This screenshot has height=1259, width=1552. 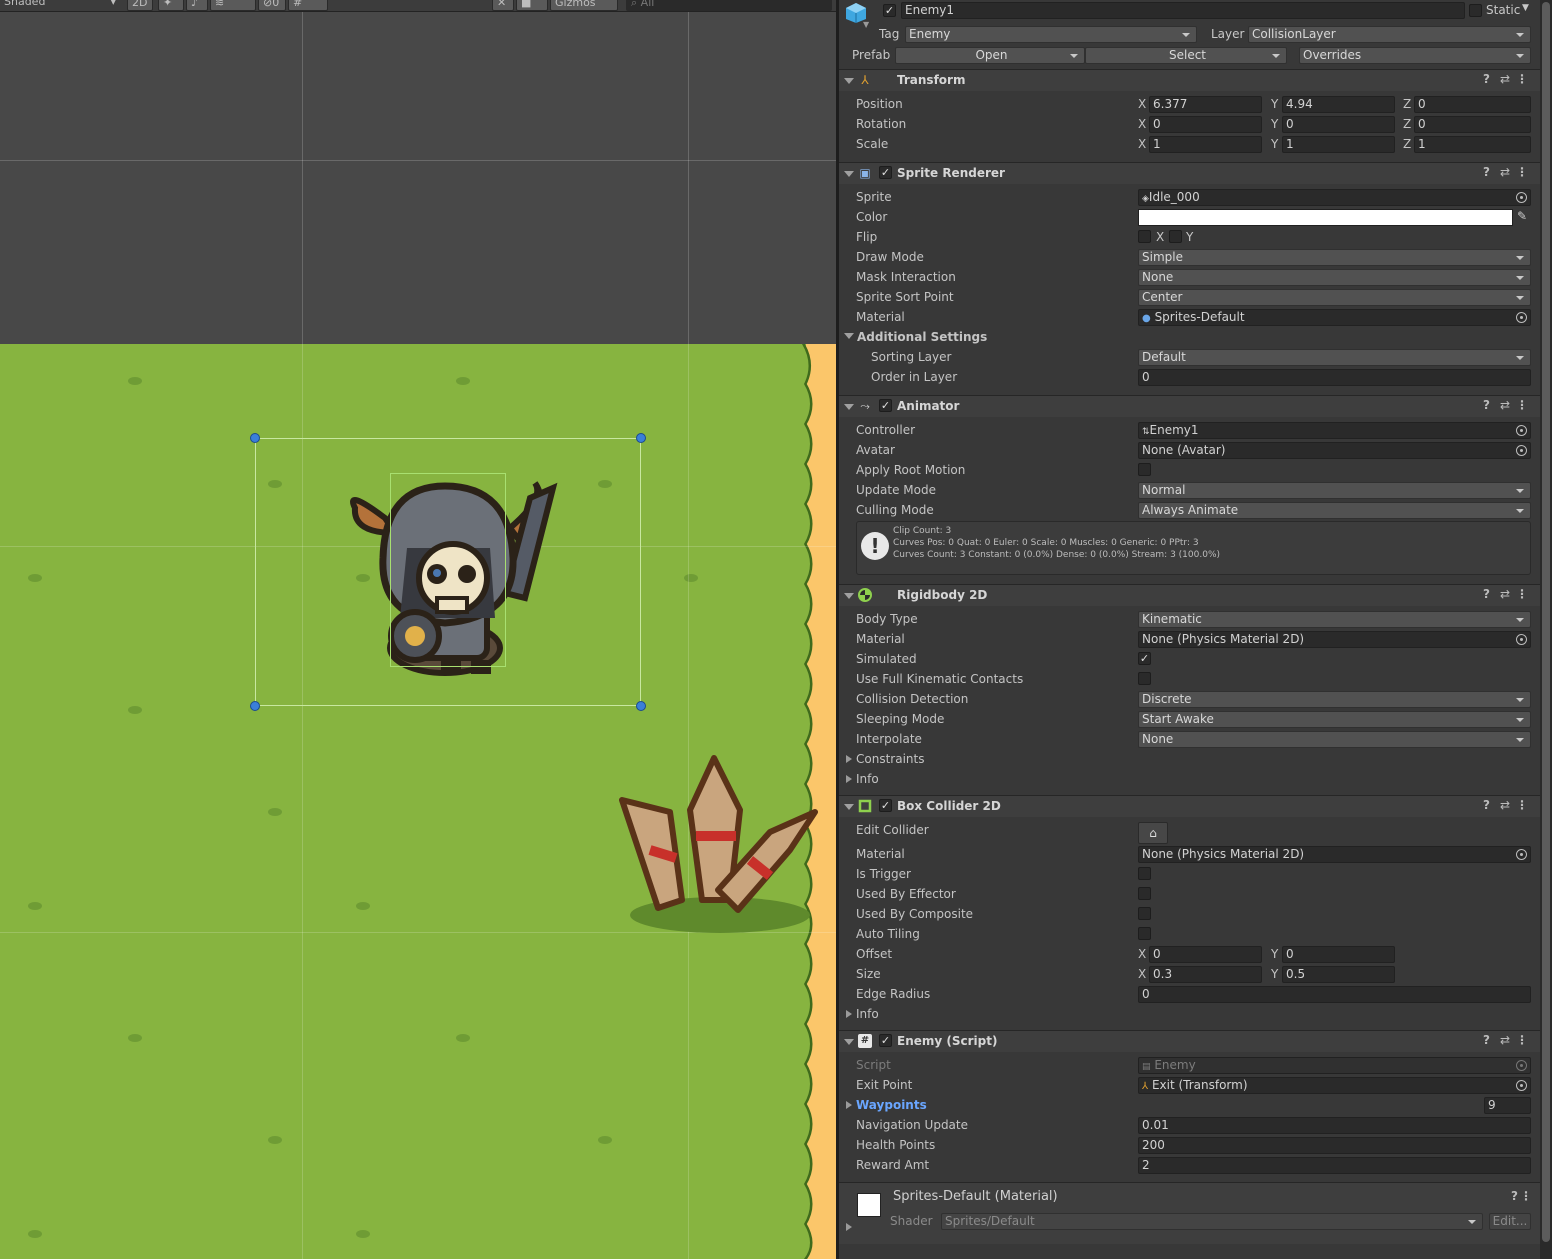 What do you see at coordinates (890, 759) in the screenshot?
I see `constraints-foldout: Constraints` at bounding box center [890, 759].